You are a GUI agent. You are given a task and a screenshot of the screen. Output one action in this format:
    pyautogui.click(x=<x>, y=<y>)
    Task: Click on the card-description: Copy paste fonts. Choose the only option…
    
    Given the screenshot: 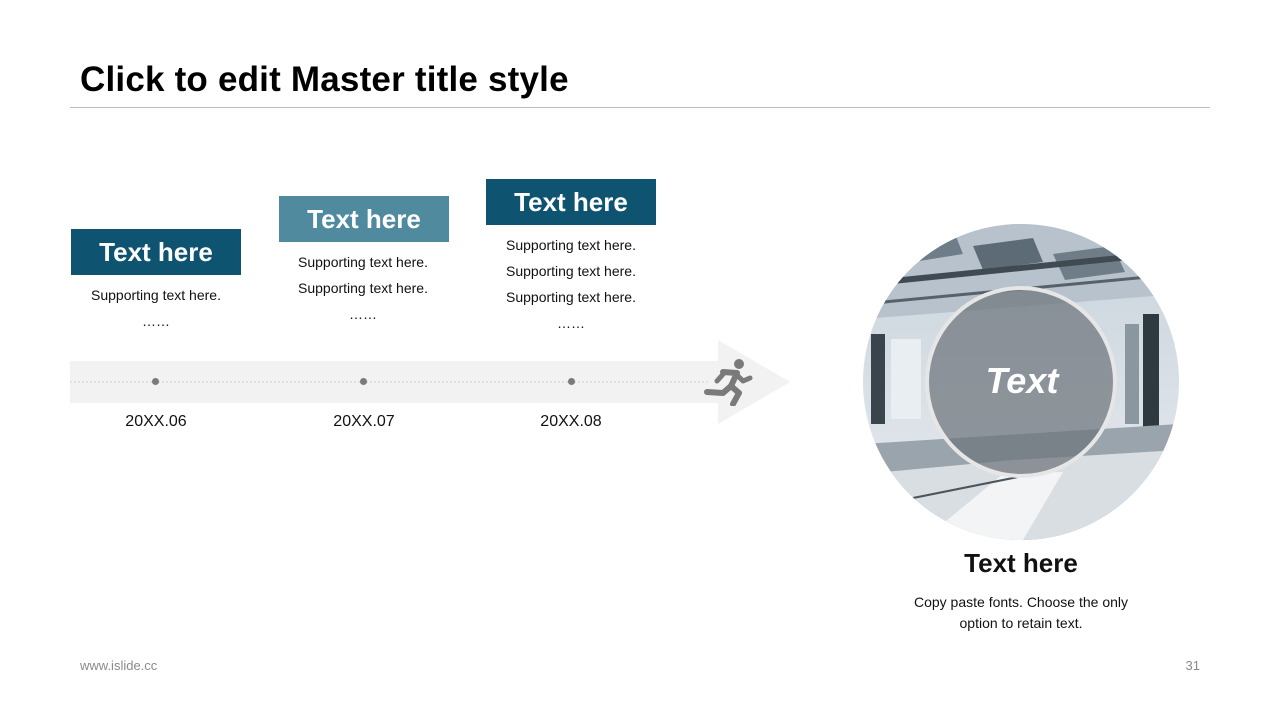 What is the action you would take?
    pyautogui.click(x=1021, y=613)
    